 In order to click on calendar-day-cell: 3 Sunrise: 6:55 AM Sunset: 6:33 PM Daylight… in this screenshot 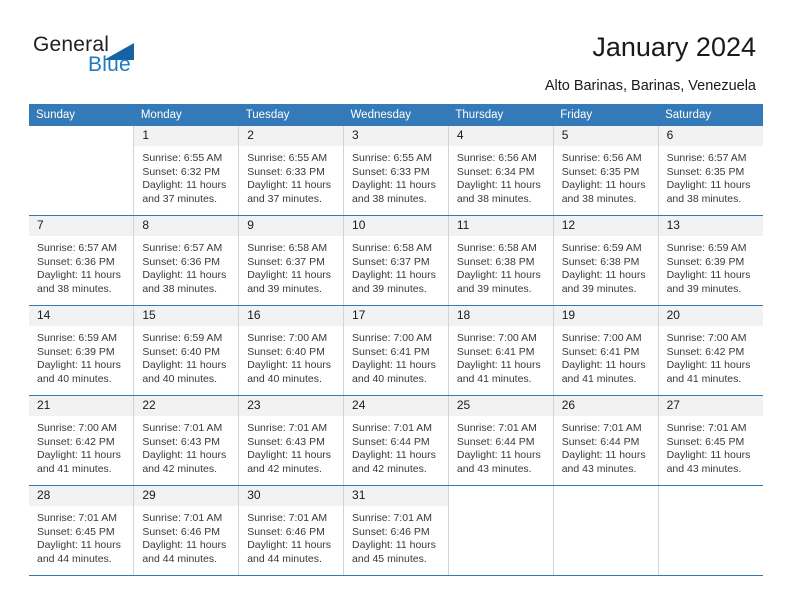, I will do `click(396, 171)`.